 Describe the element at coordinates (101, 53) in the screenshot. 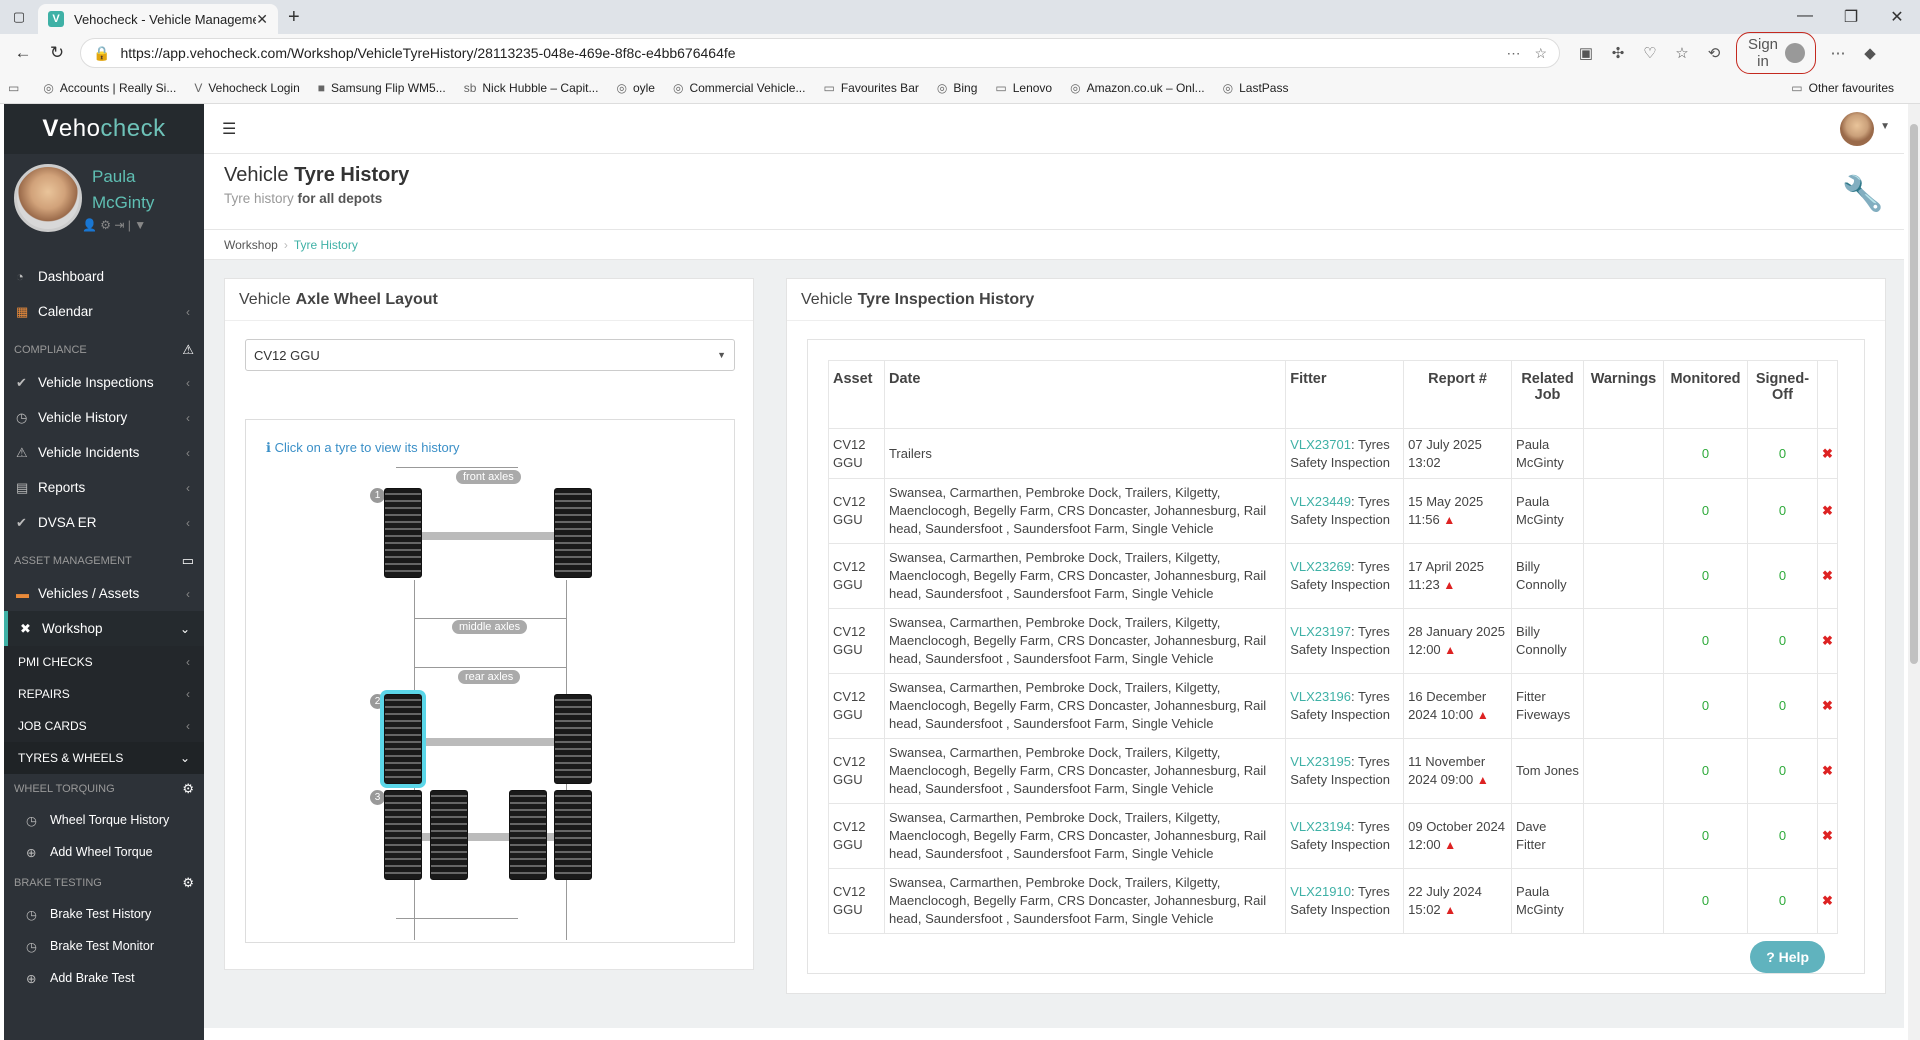

I see `site-info-icon: 🔒` at that location.